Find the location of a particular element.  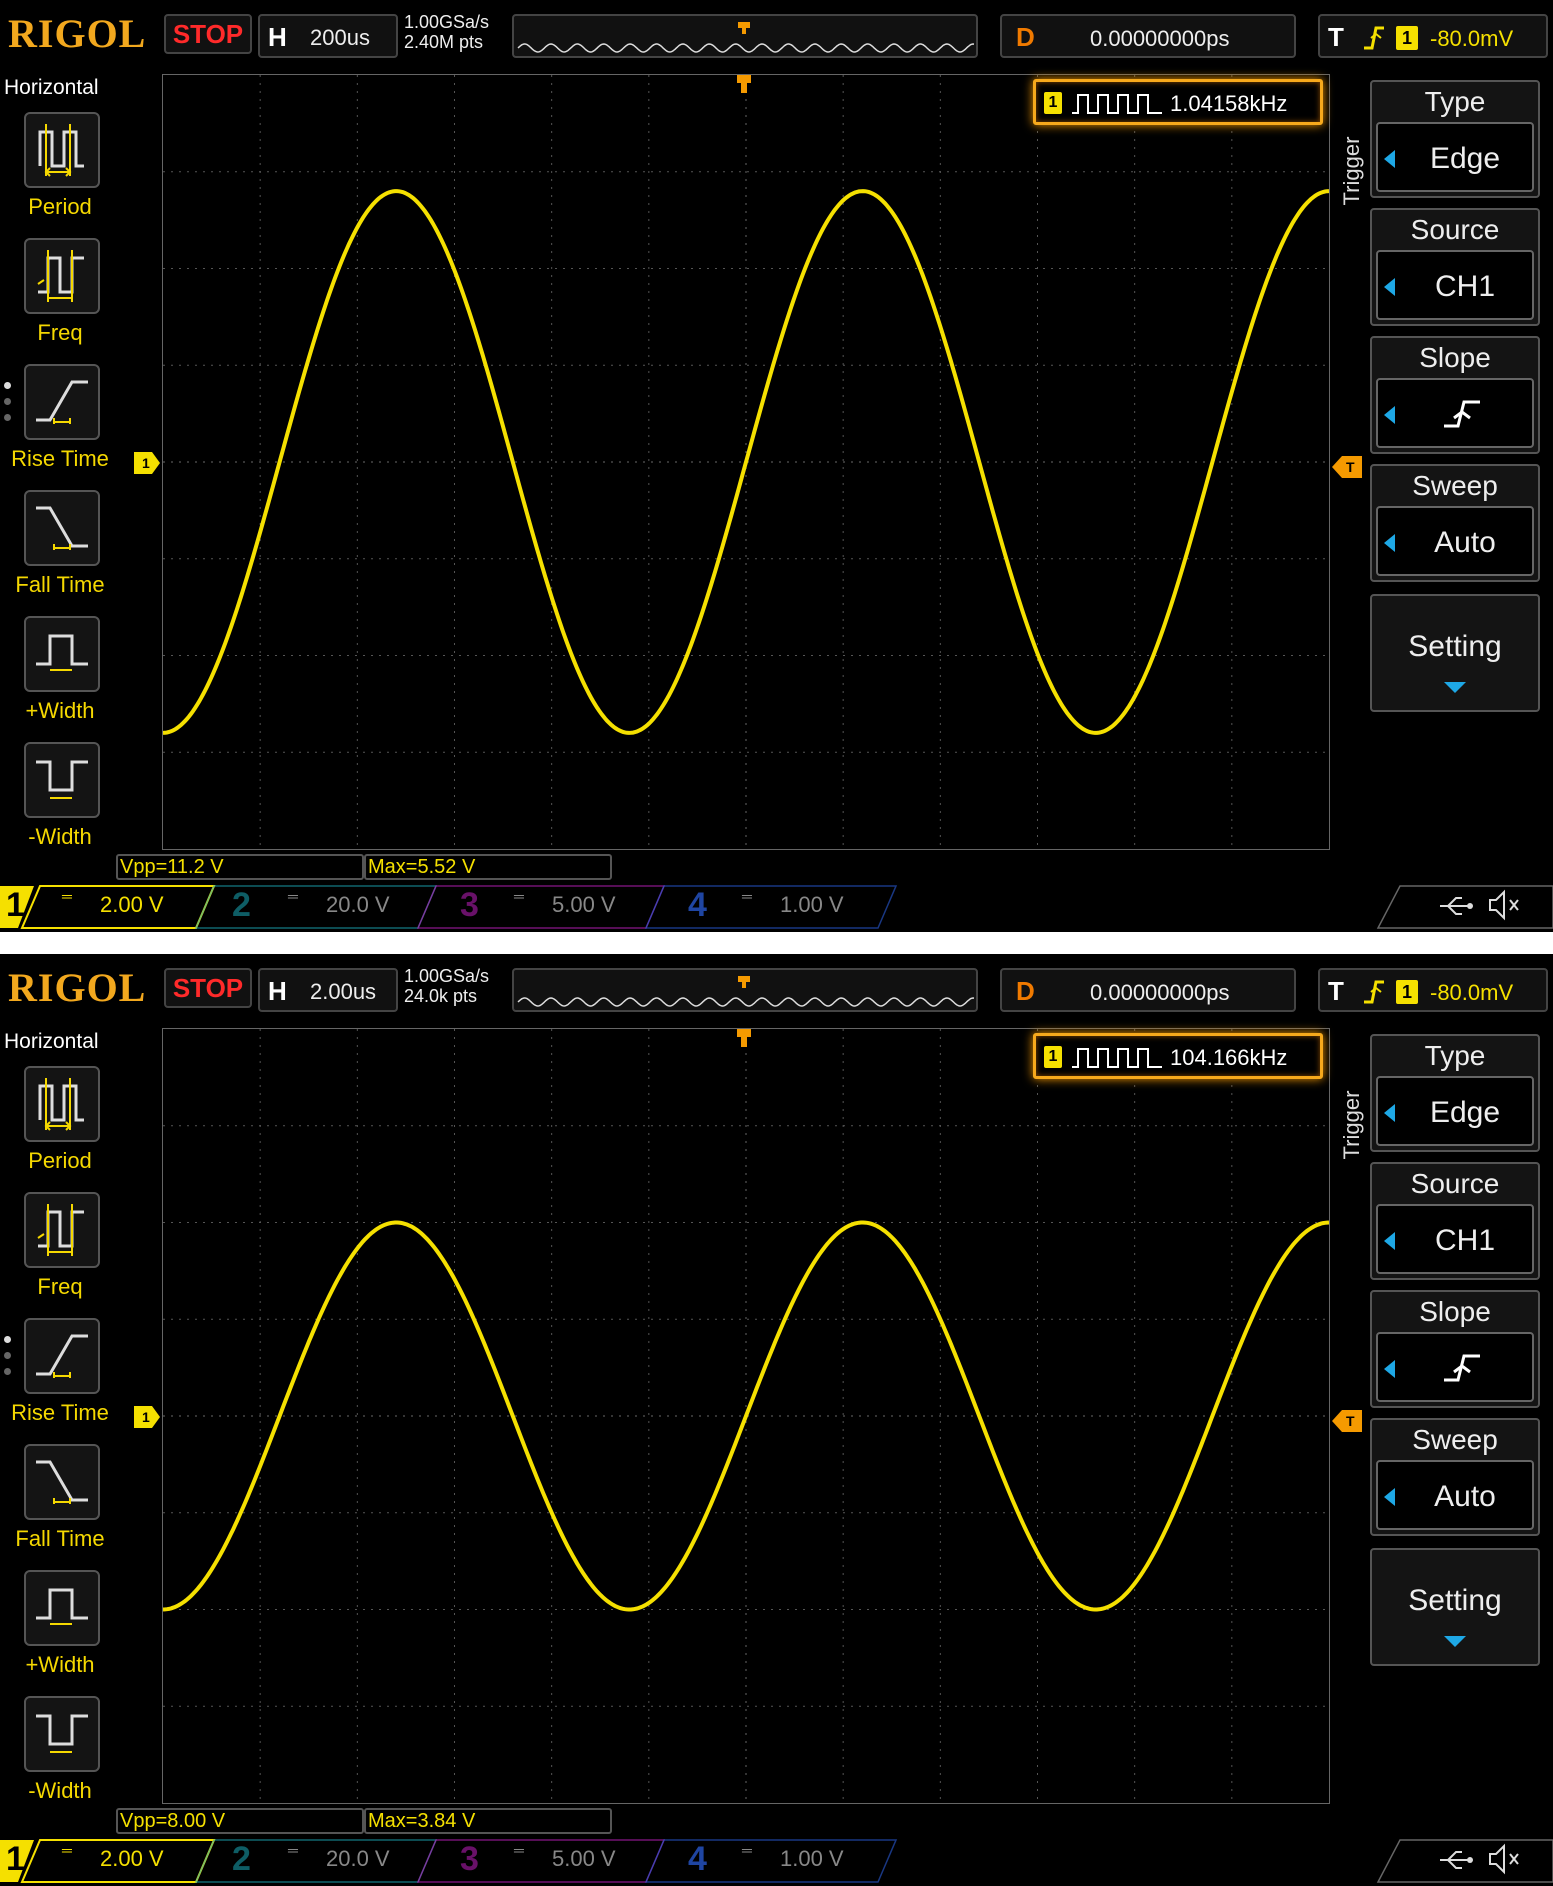

measurement-vpp: Vpp=11.2 V is located at coordinates (240, 867).